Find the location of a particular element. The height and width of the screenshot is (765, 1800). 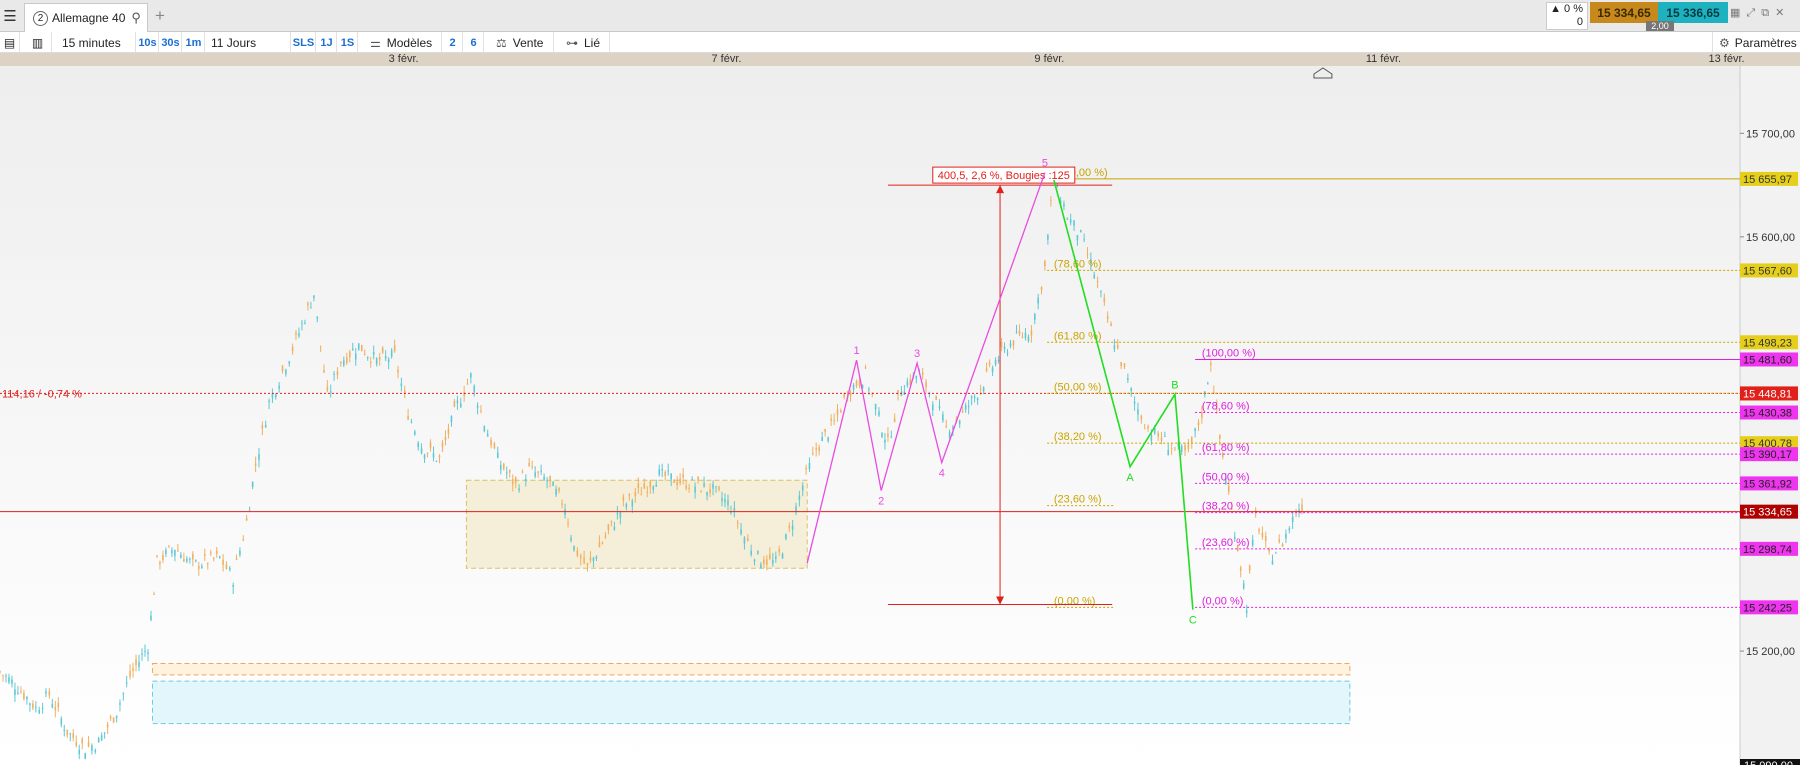

grid-icon: ▦ is located at coordinates (1738, 13).